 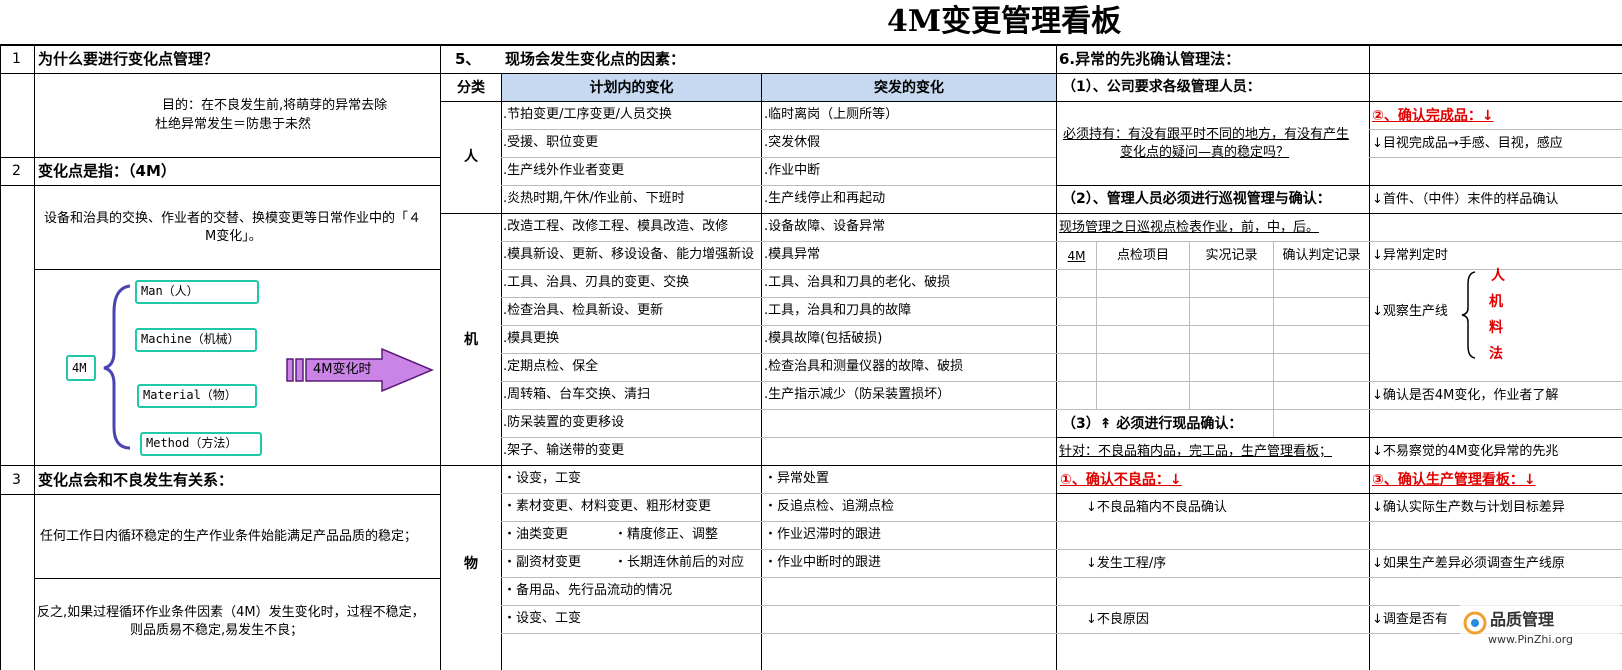 I want to click on subsection-3-text: 针对：不良品箱内品，完工品，生产管理看板；, so click(x=1196, y=451).